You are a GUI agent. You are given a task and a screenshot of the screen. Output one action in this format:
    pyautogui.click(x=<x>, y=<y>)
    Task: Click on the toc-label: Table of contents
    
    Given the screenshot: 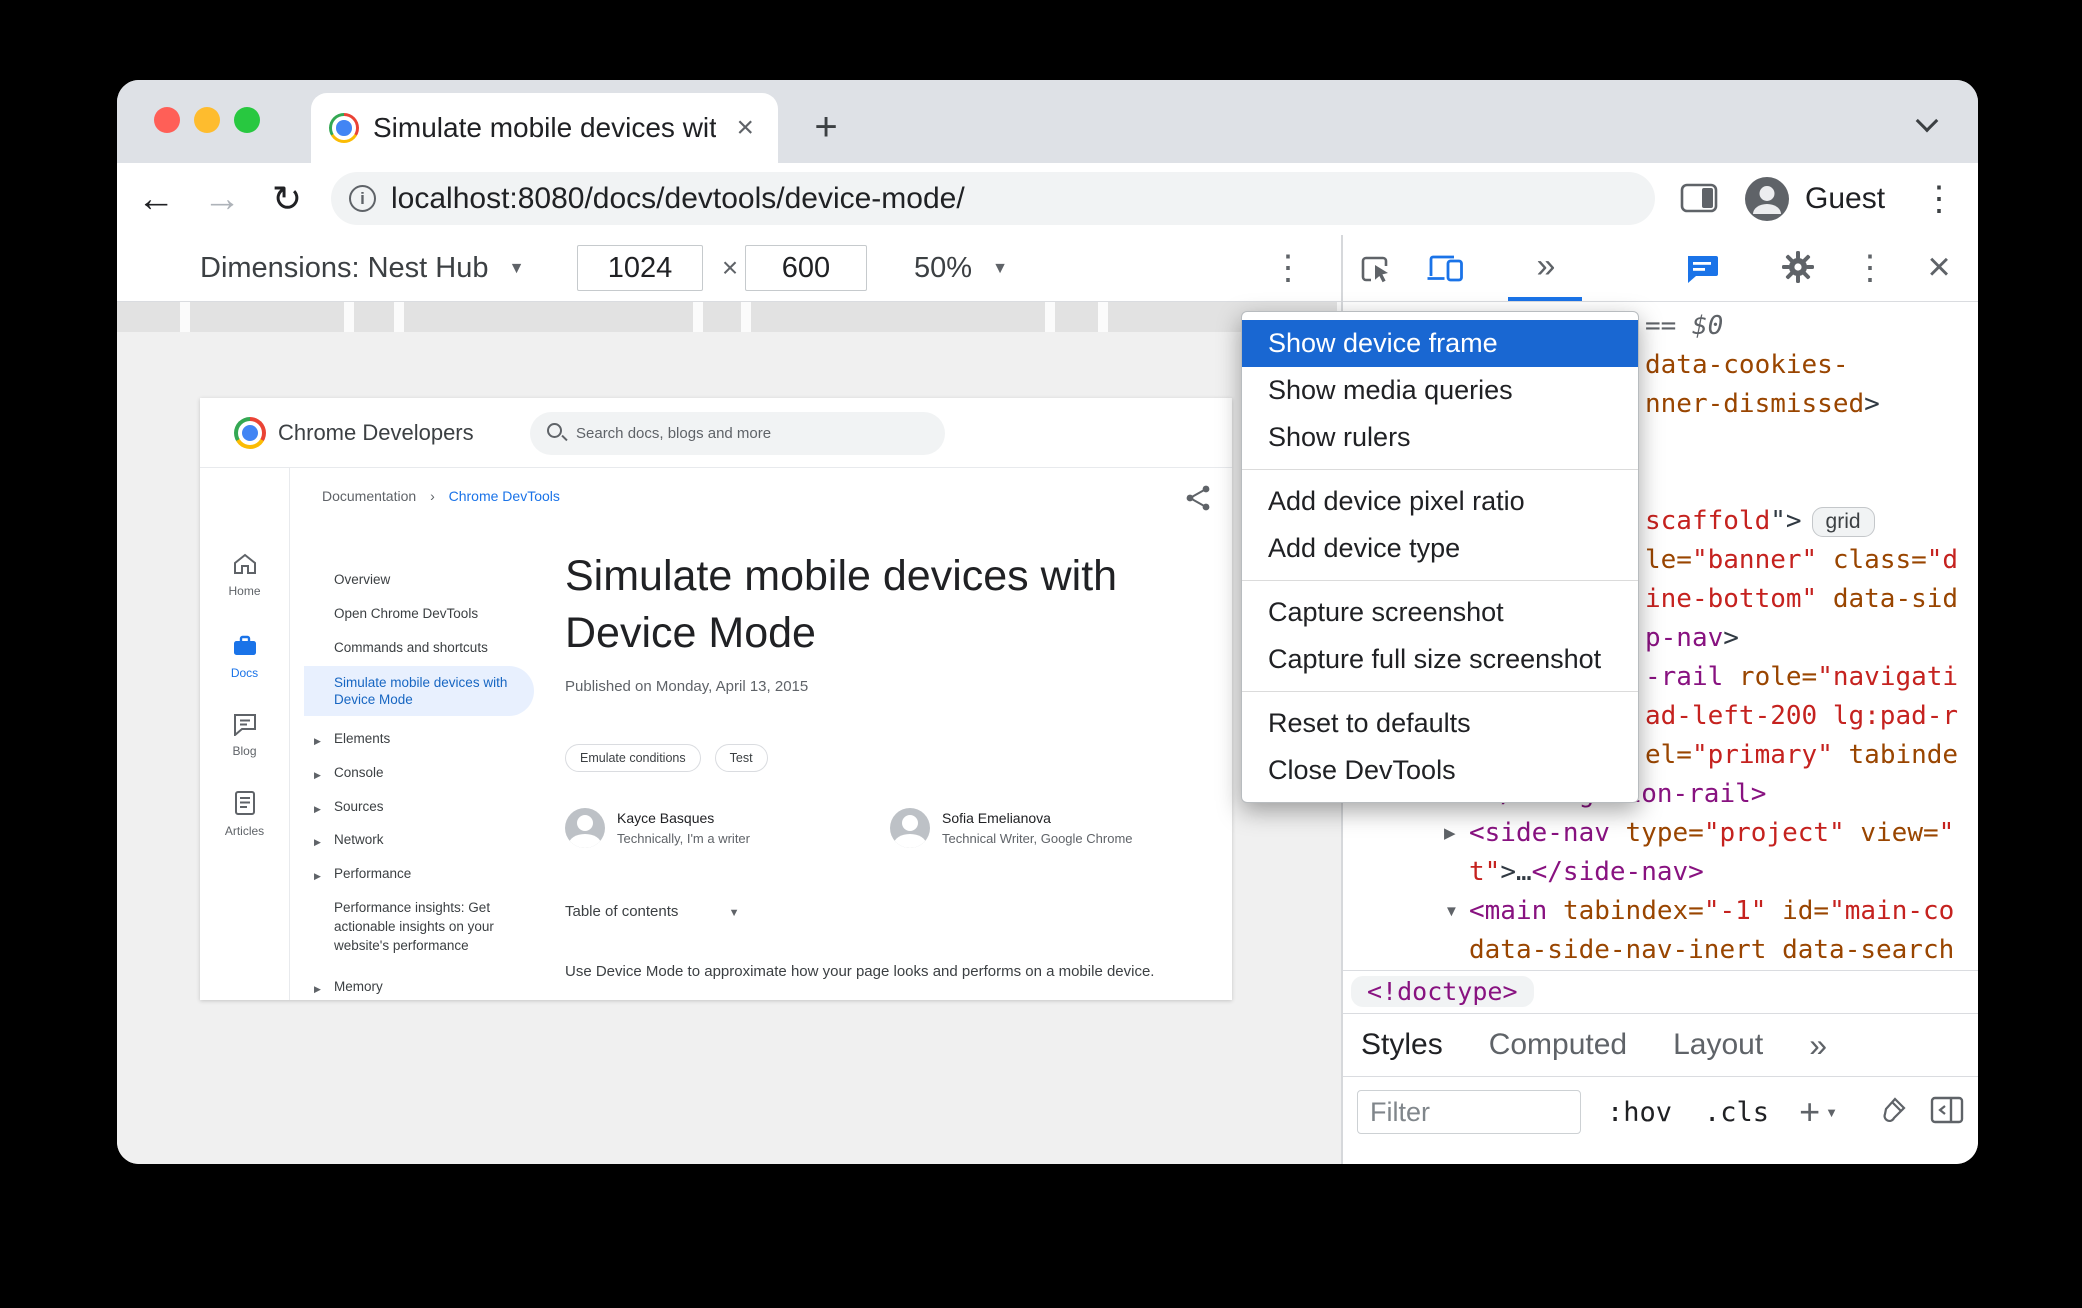 What is the action you would take?
    pyautogui.click(x=622, y=911)
    